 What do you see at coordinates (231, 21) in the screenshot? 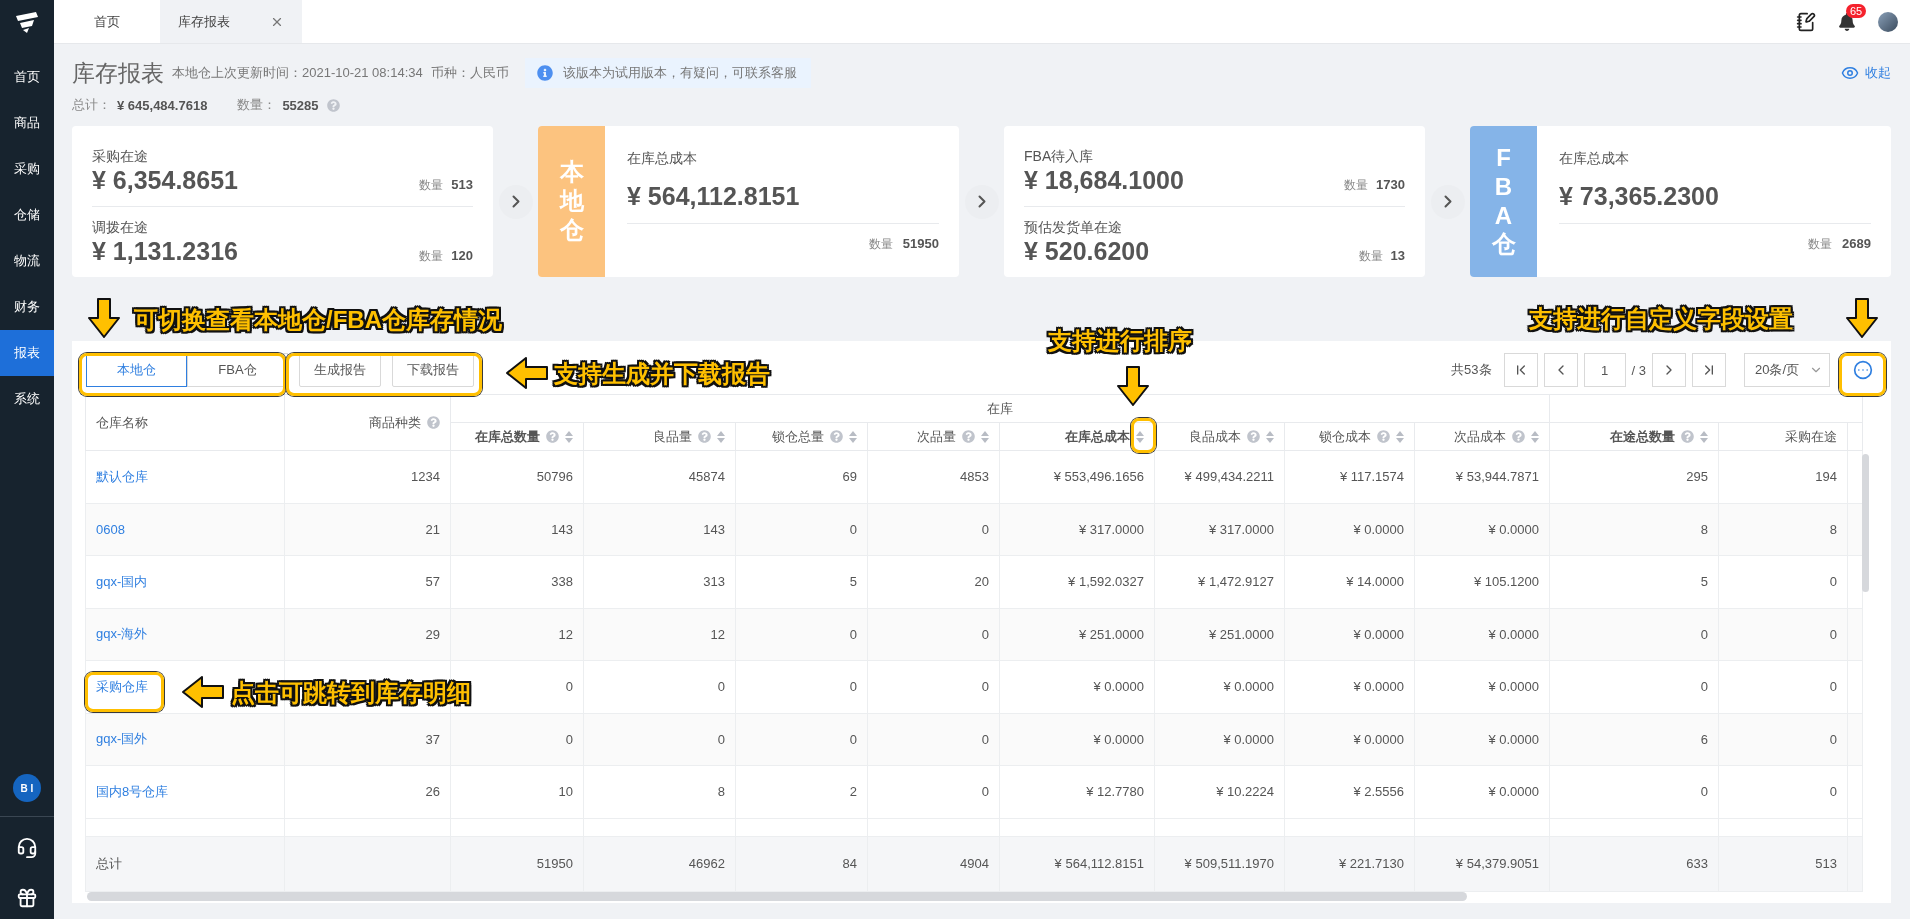
I see `nav-tab: 库存报表` at bounding box center [231, 21].